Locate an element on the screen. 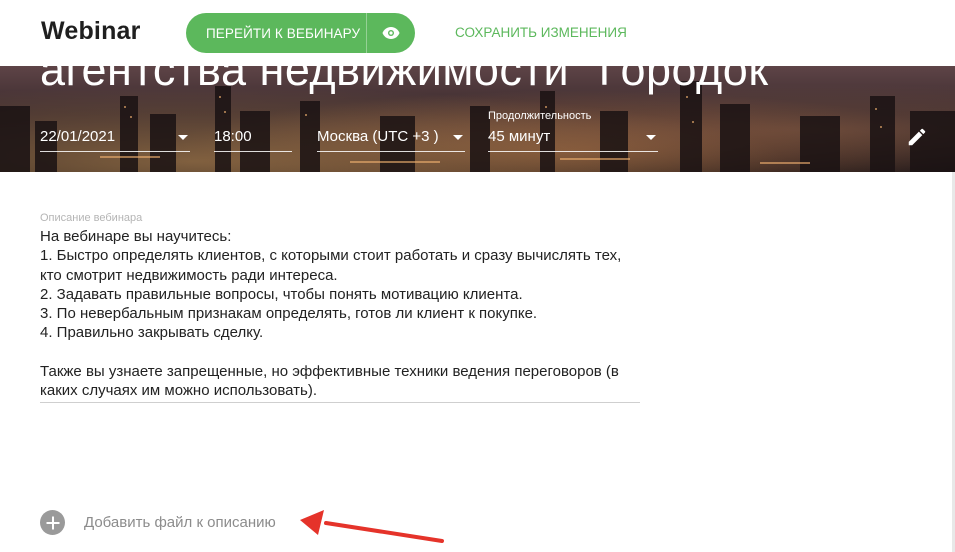 Image resolution: width=955 pixels, height=552 pixels. add-file-button: Добавить файл к описанию is located at coordinates (158, 522).